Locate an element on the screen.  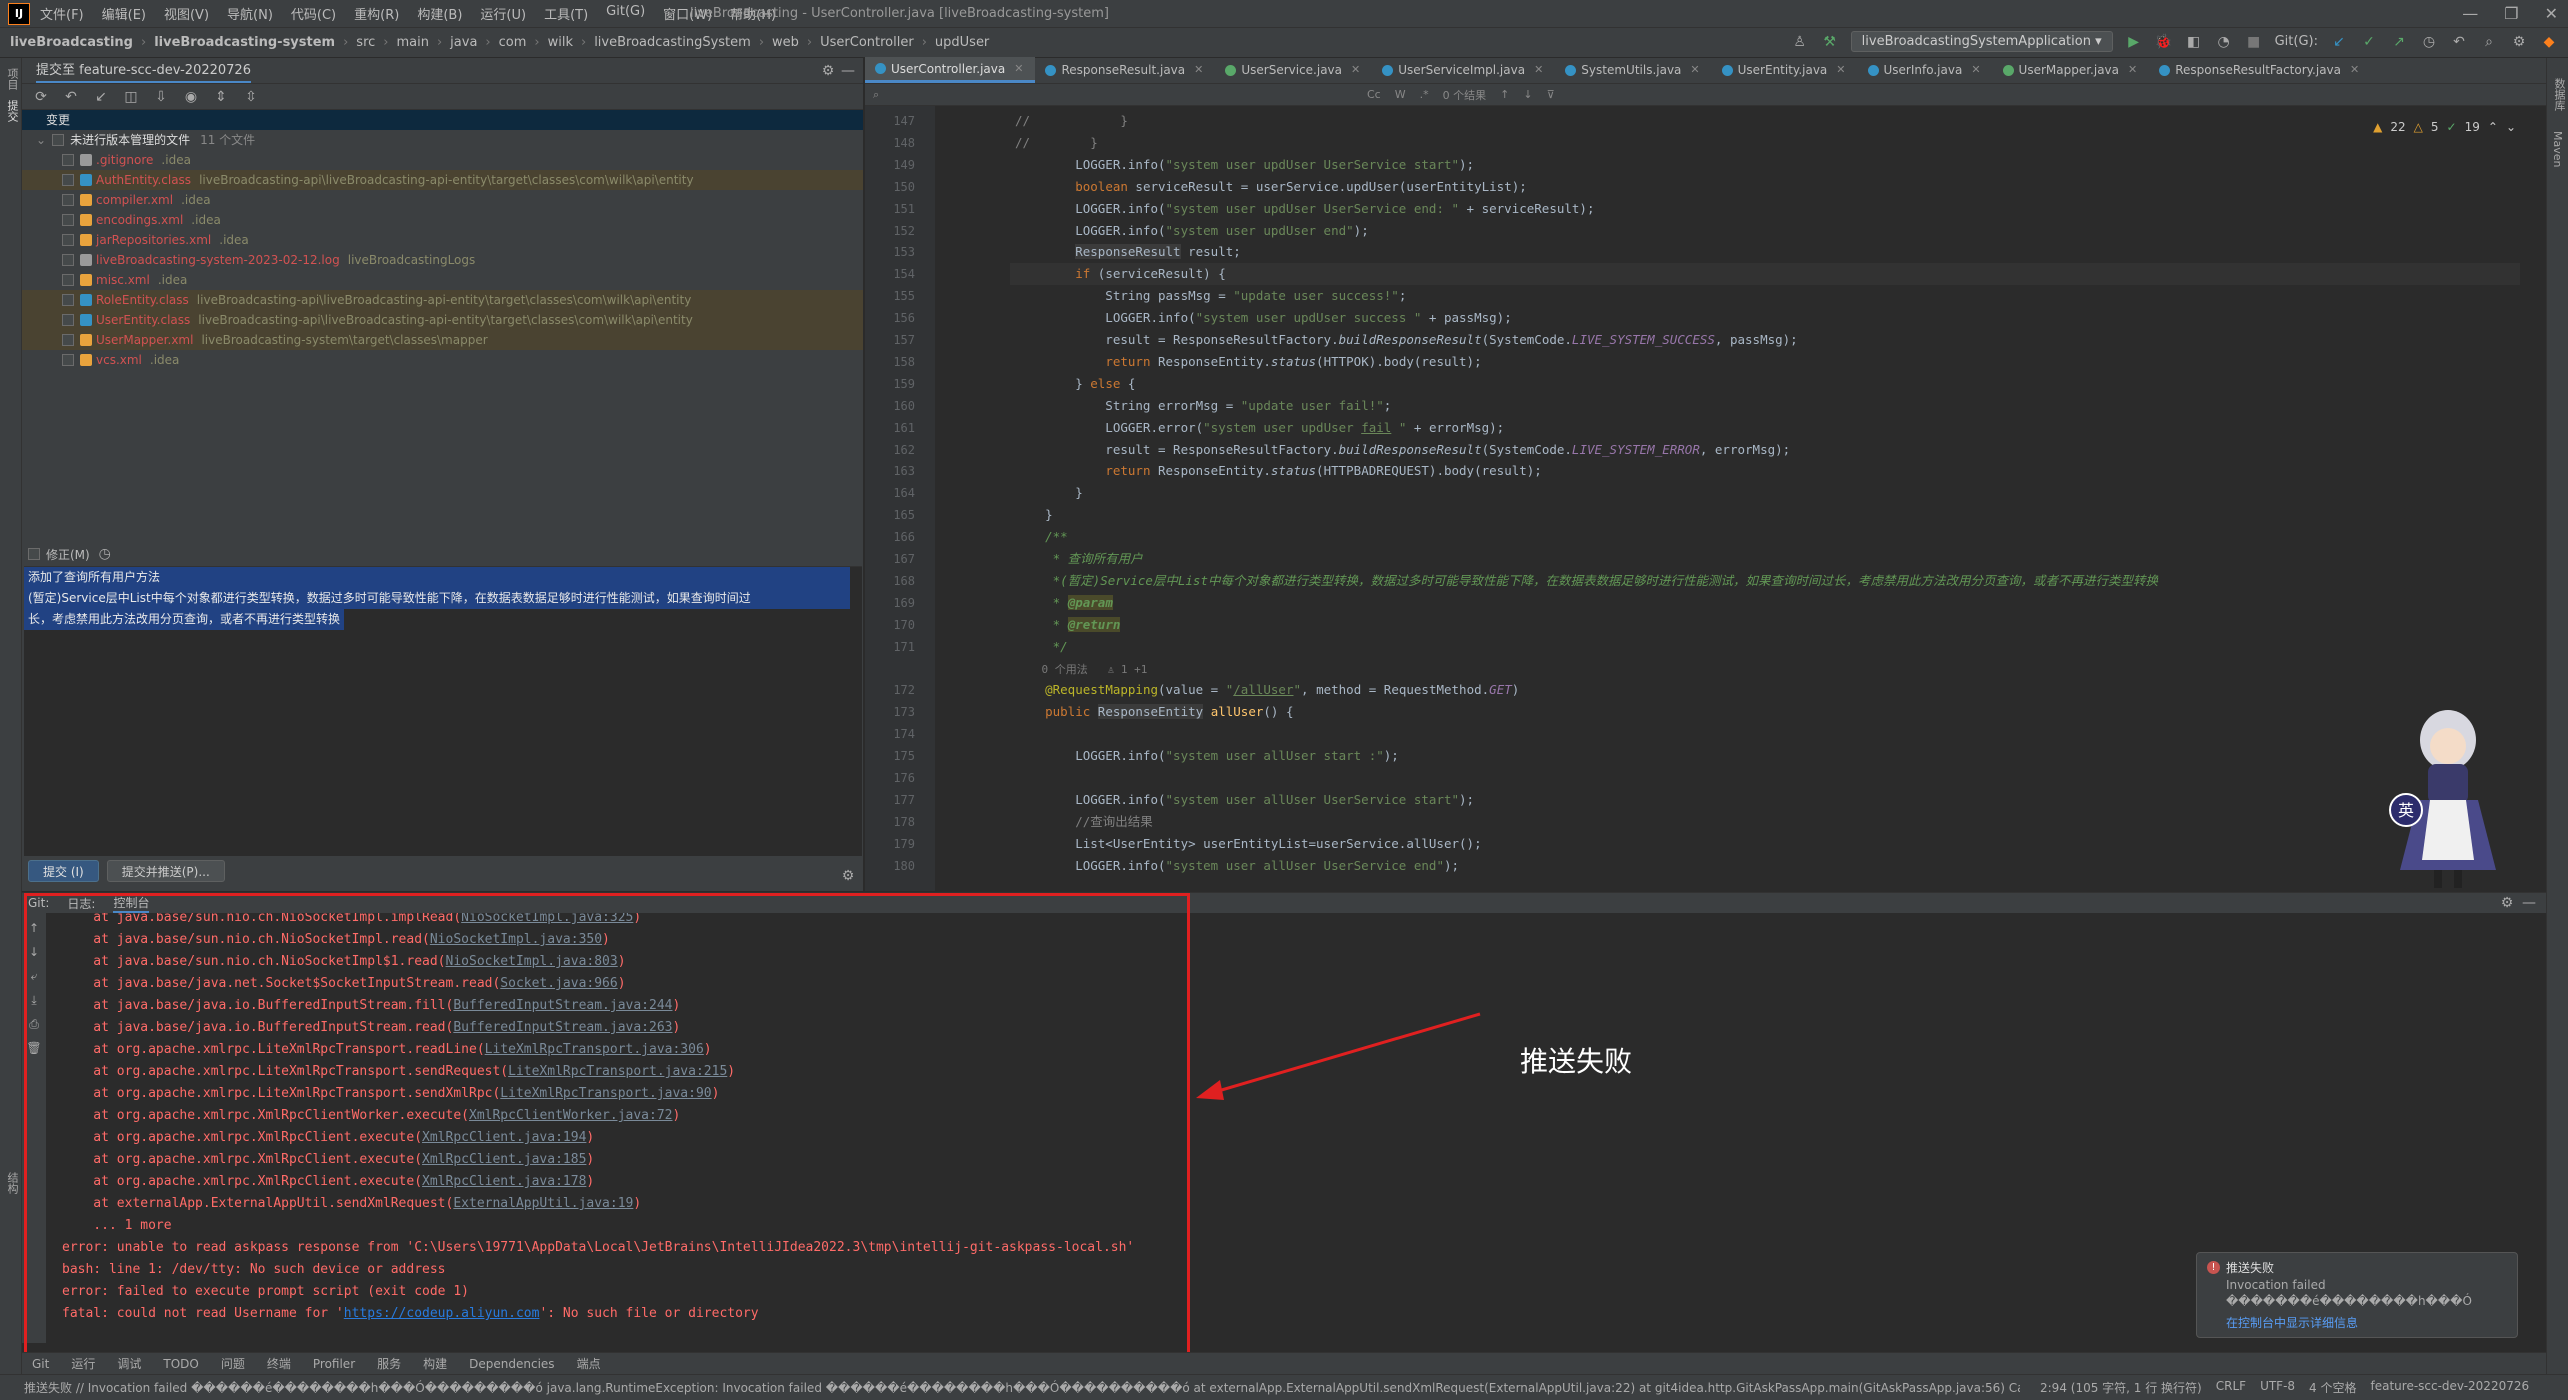
commit-tool-button: 提交 is located at coordinates (12, 111).